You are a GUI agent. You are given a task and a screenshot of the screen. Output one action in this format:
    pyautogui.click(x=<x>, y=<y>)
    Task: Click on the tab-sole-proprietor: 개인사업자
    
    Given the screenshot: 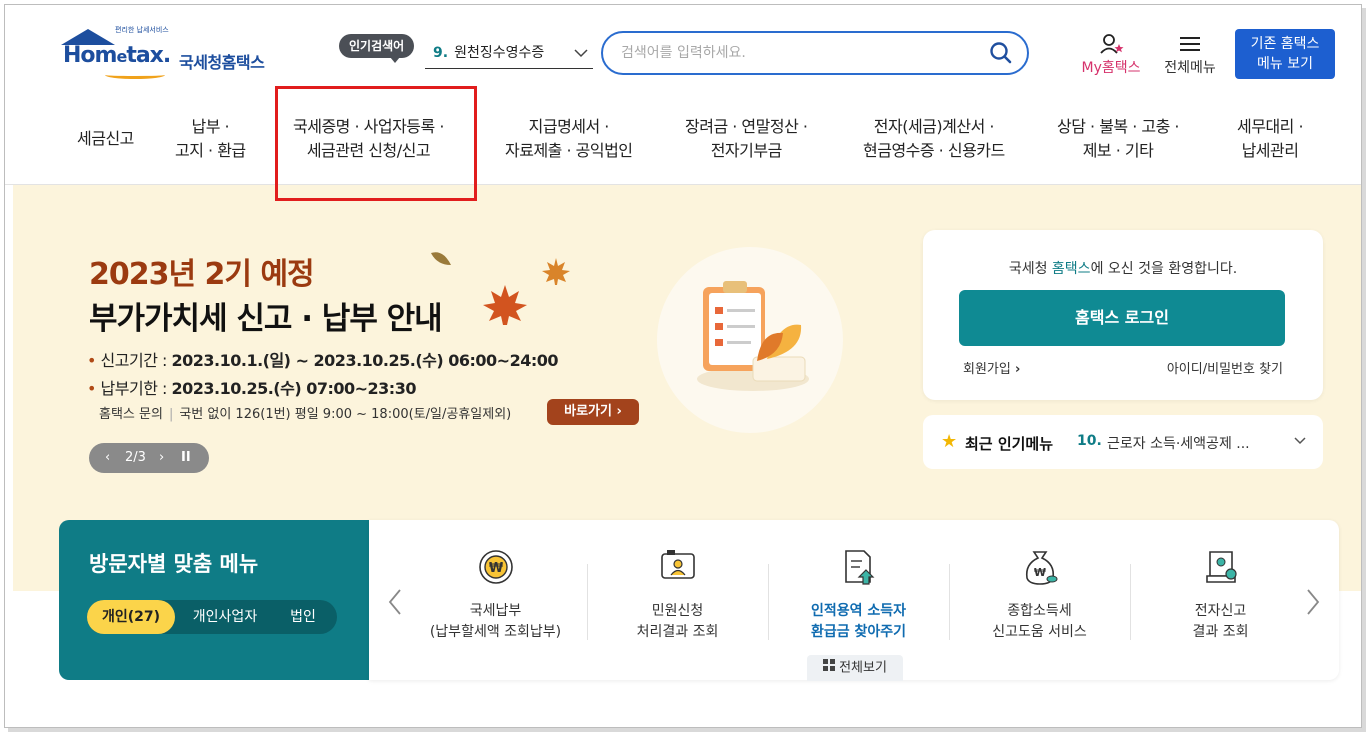 What is the action you would take?
    pyautogui.click(x=225, y=617)
    